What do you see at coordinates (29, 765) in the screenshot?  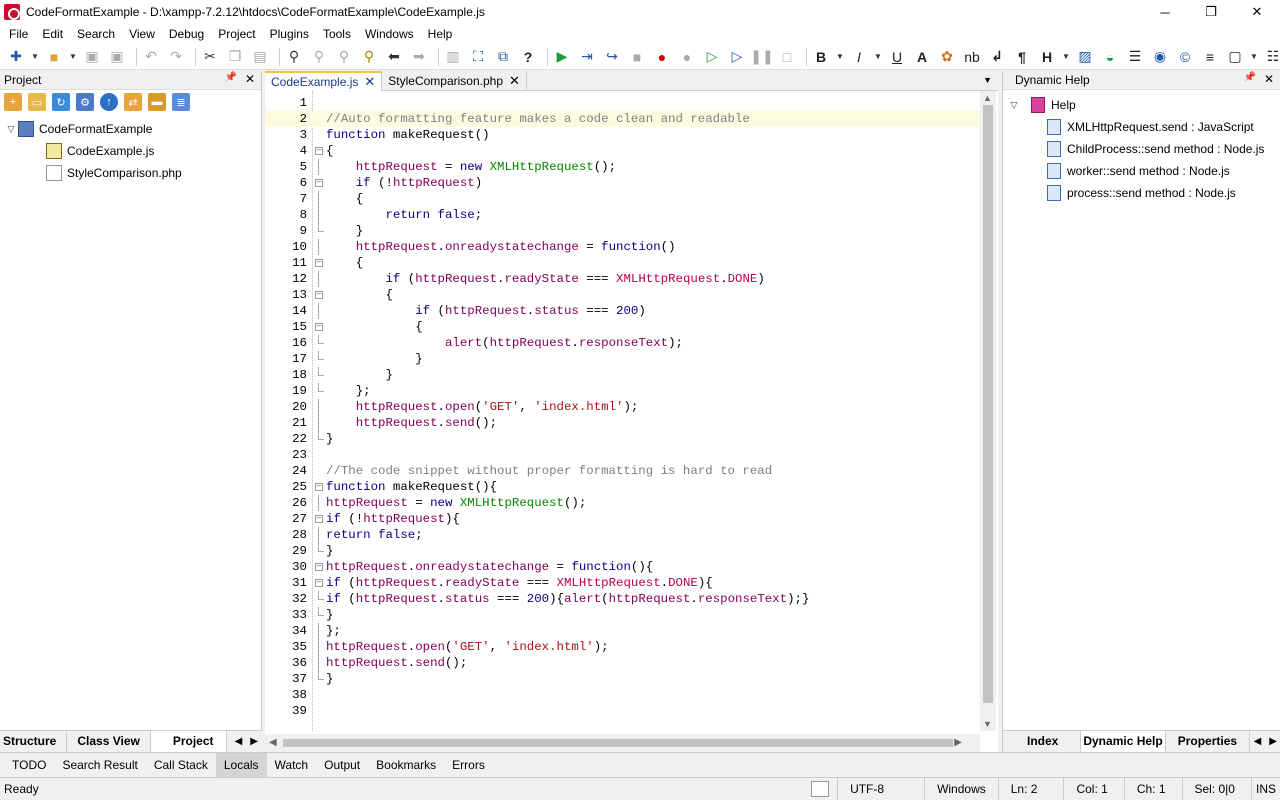 I see `tab-todo: TODO` at bounding box center [29, 765].